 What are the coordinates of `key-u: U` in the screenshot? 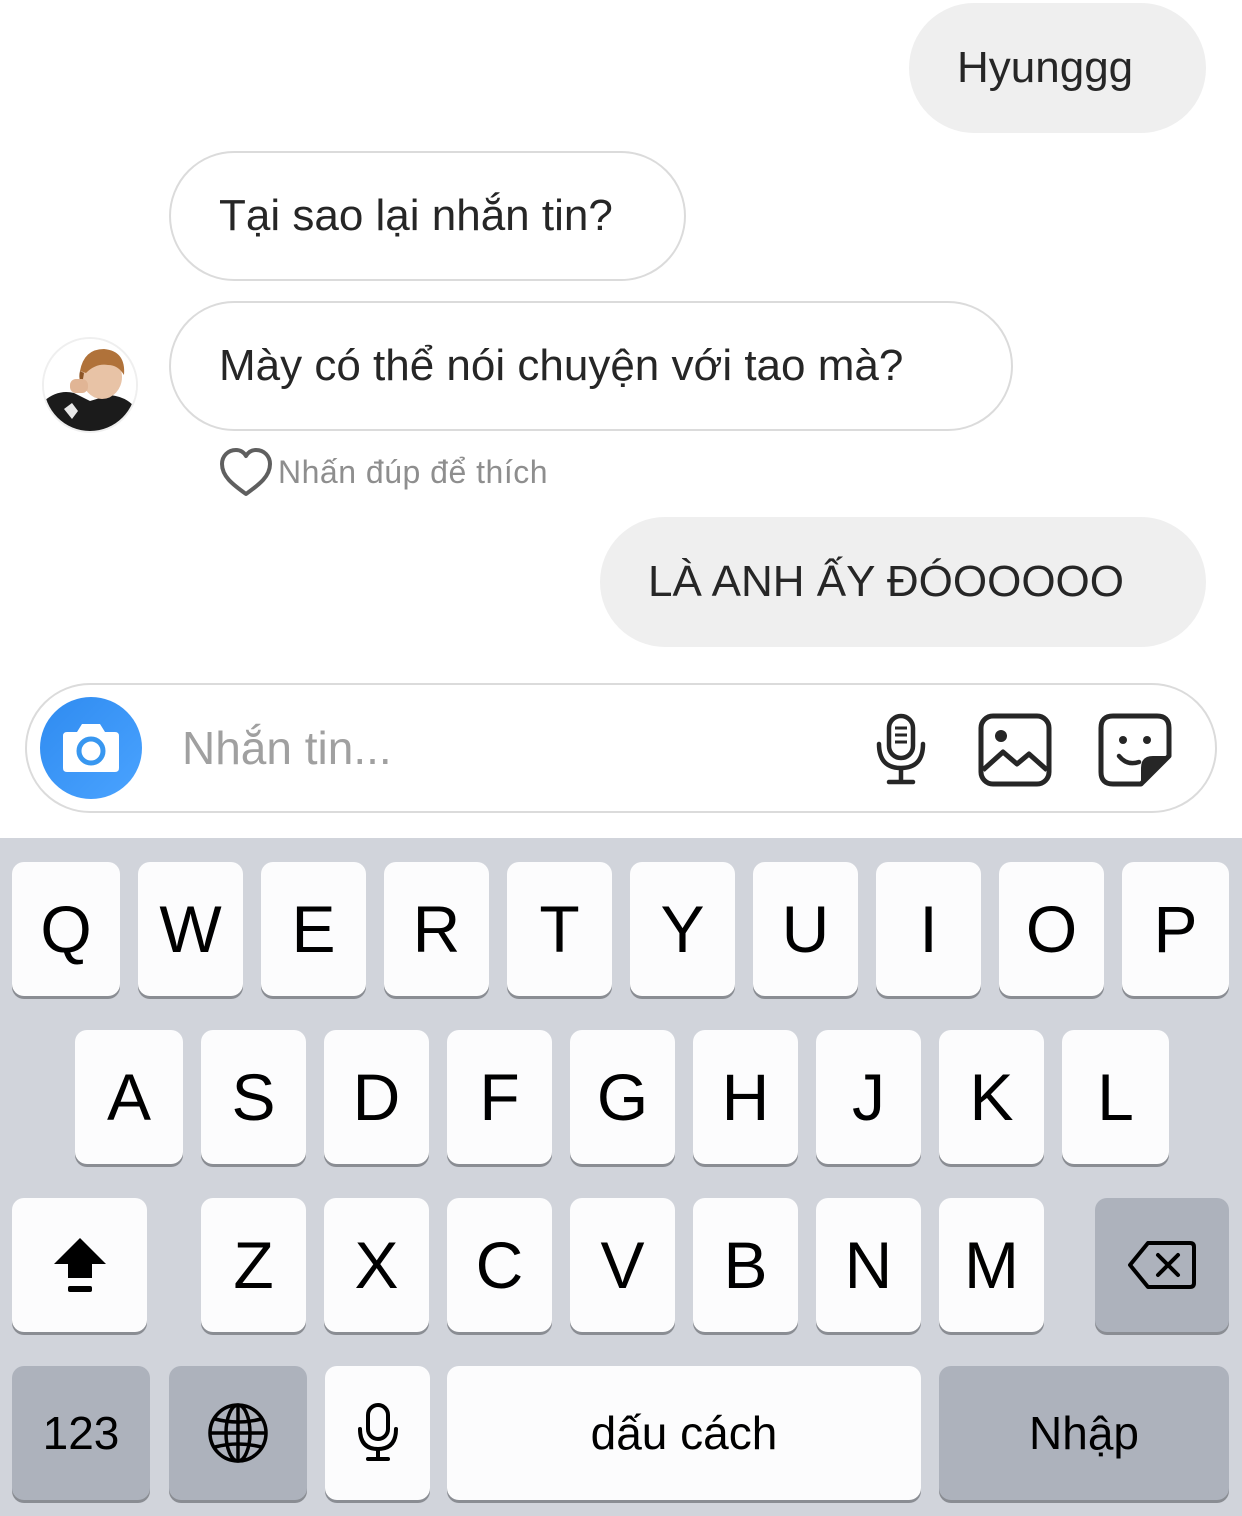 It's located at (805, 929).